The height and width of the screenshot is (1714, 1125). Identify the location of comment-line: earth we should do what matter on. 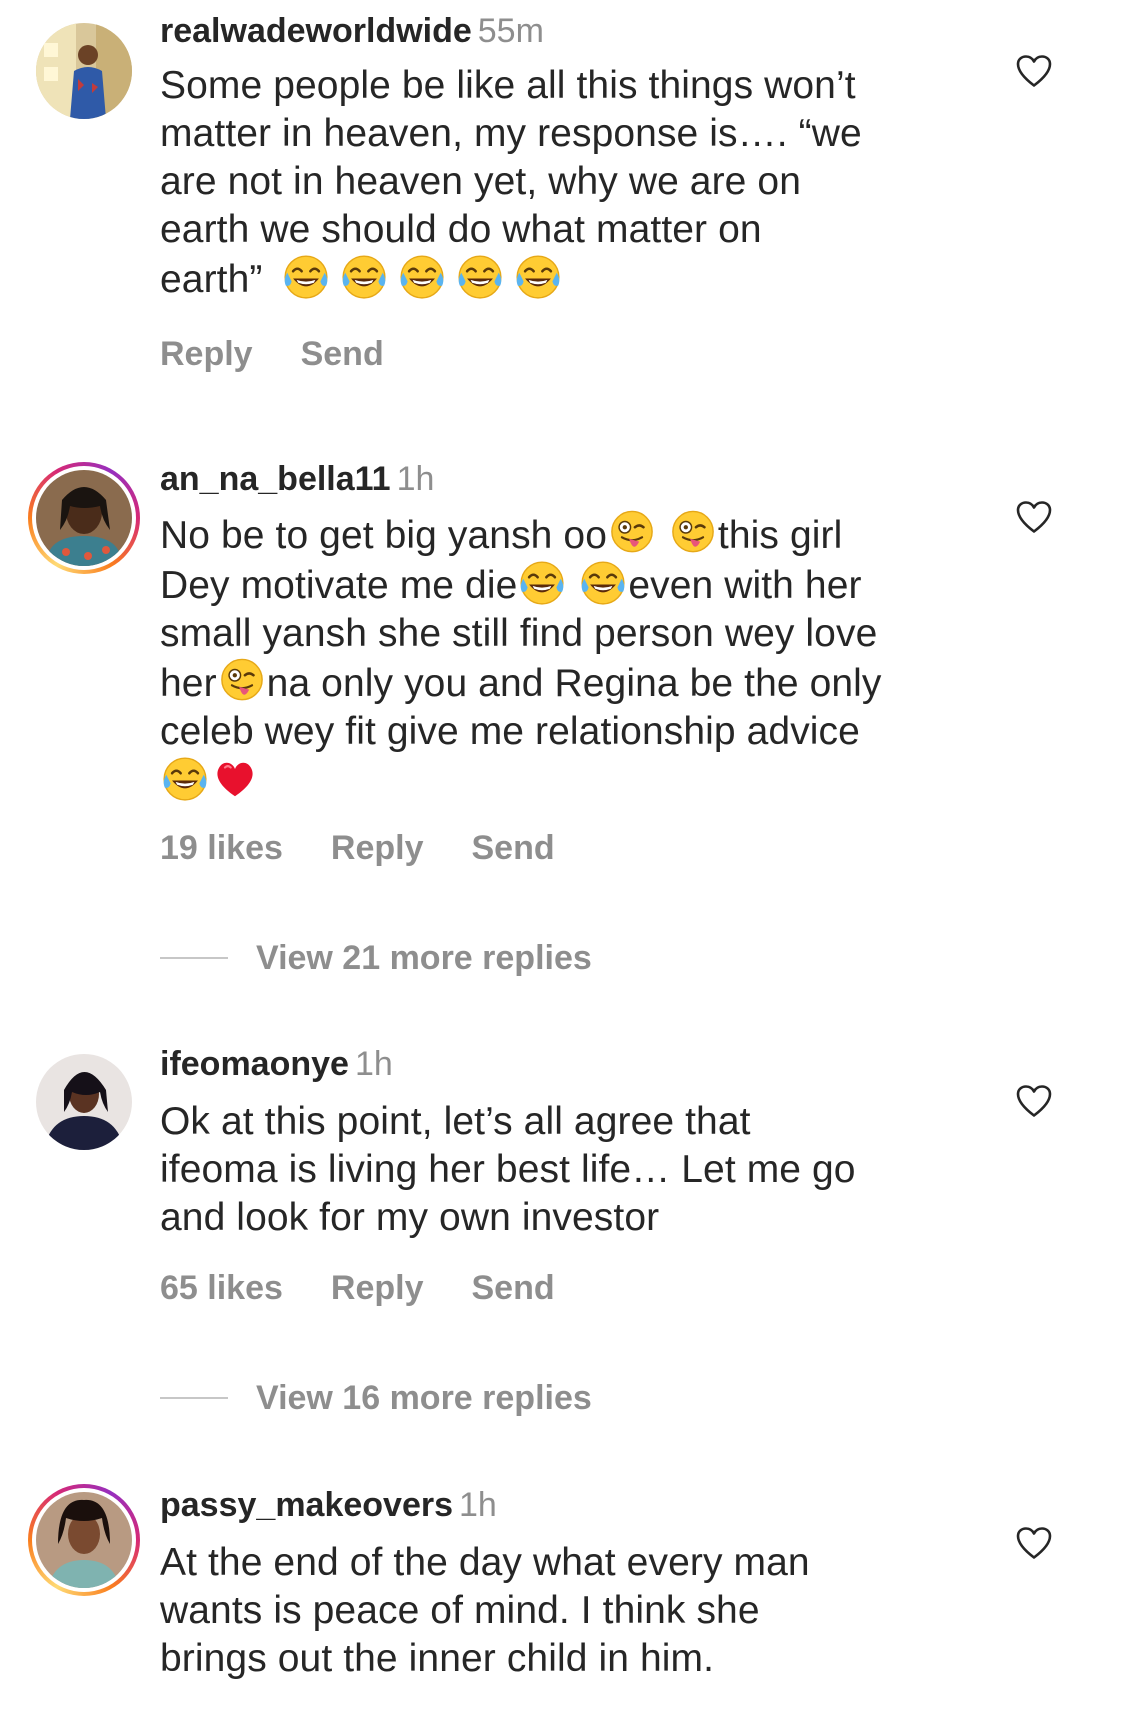
(461, 229).